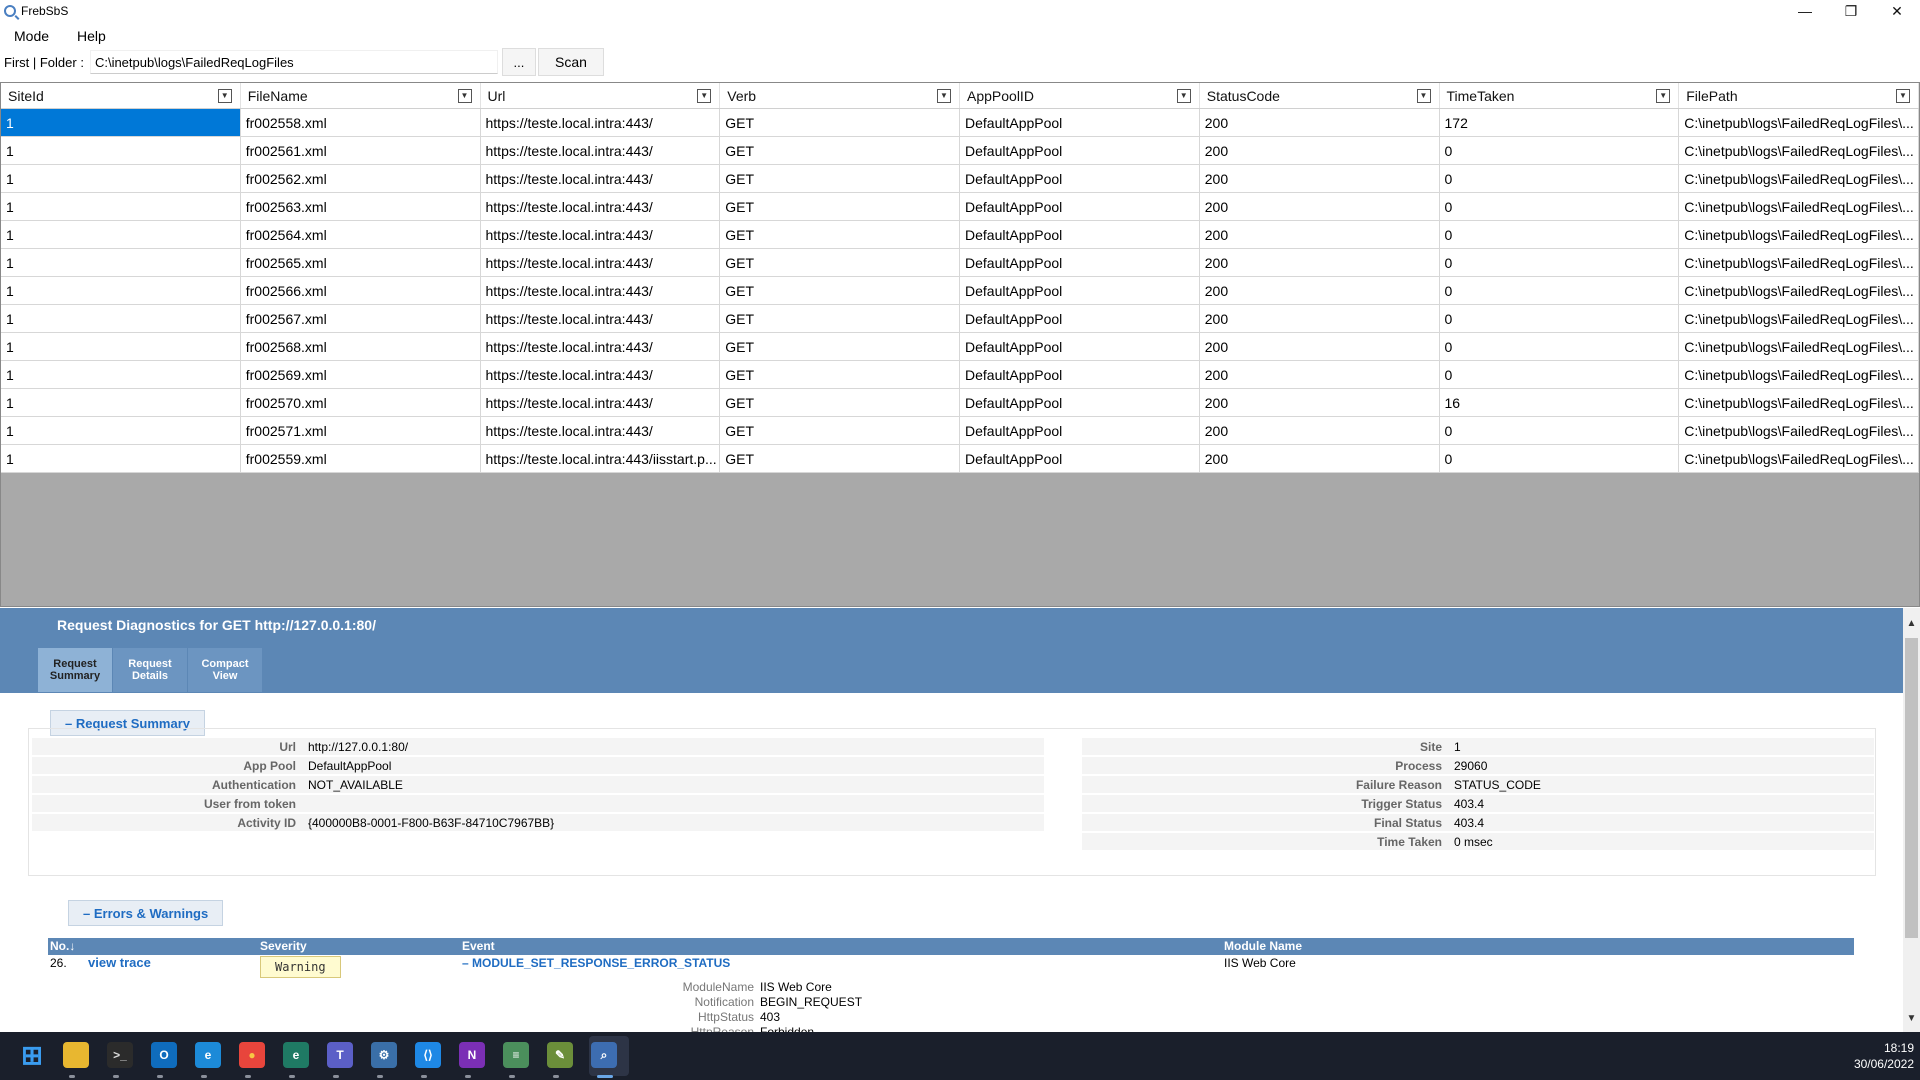  I want to click on tools-icon: ✎, so click(560, 1055).